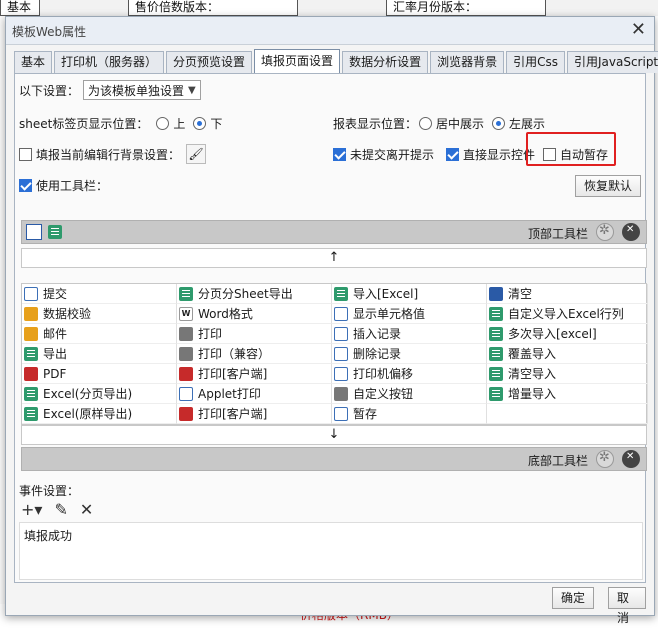  I want to click on sheet-position-row: sheet标签页显示位置： 上 下, so click(120, 123).